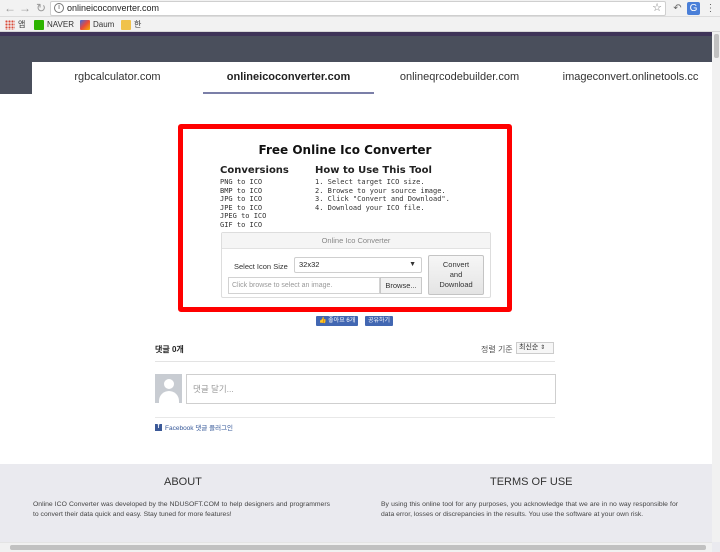  I want to click on bookmark-folder: 한, so click(131, 24).